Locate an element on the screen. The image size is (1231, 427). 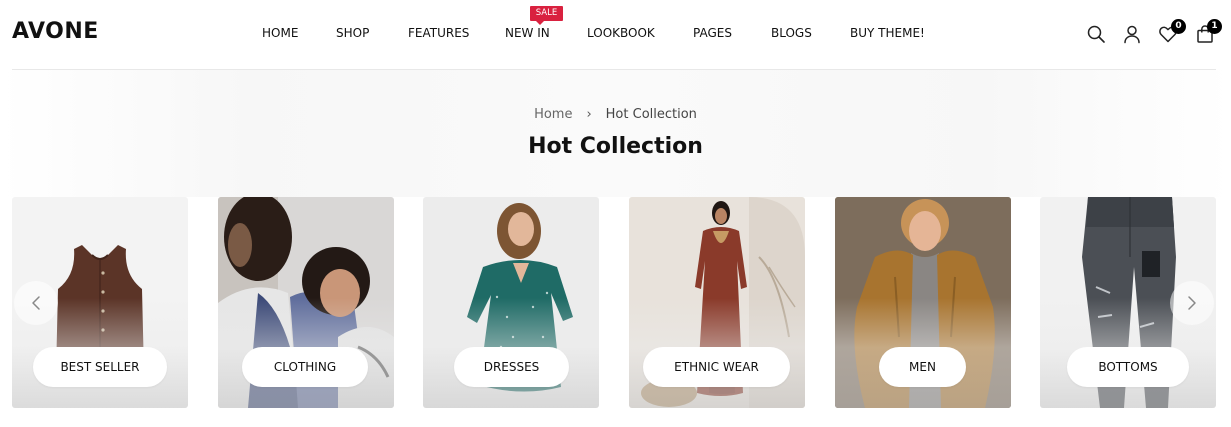
nav-shop: SHOP is located at coordinates (352, 33).